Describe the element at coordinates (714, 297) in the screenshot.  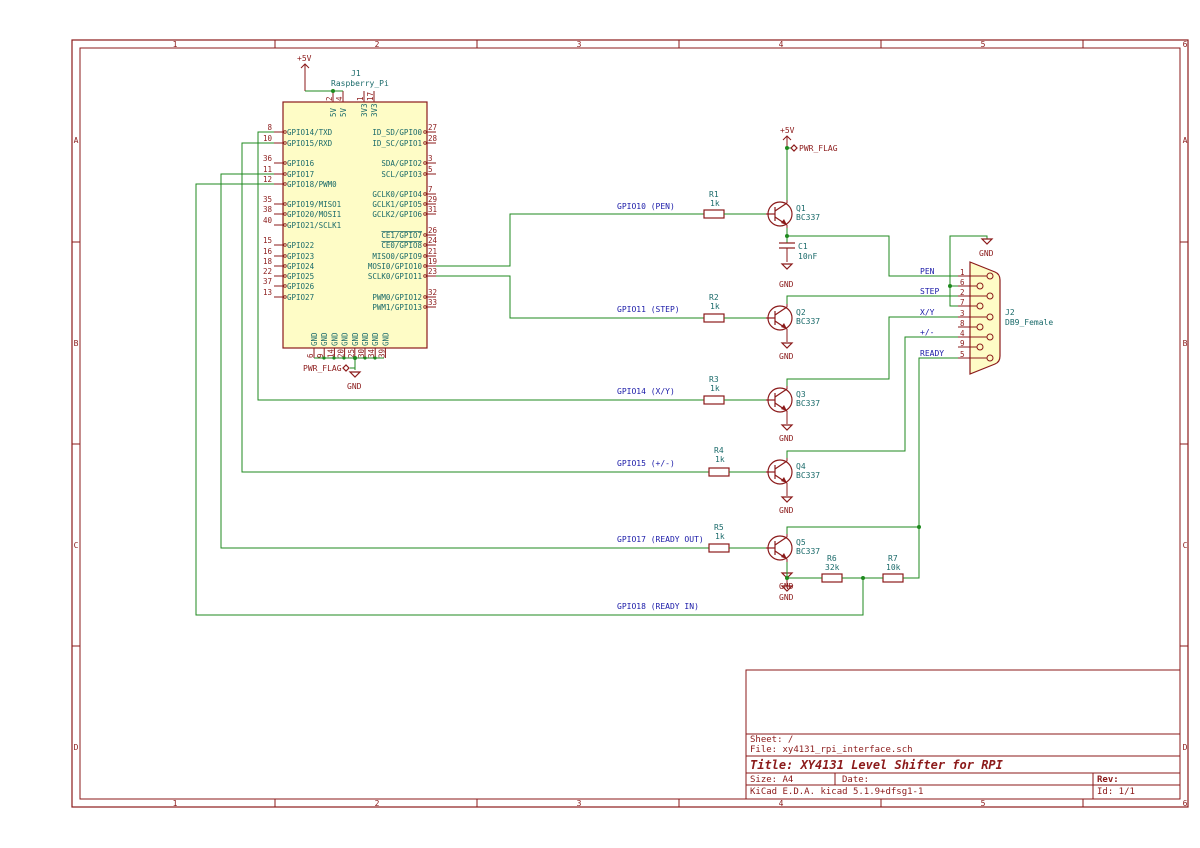
I see `r2-ref: R2` at that location.